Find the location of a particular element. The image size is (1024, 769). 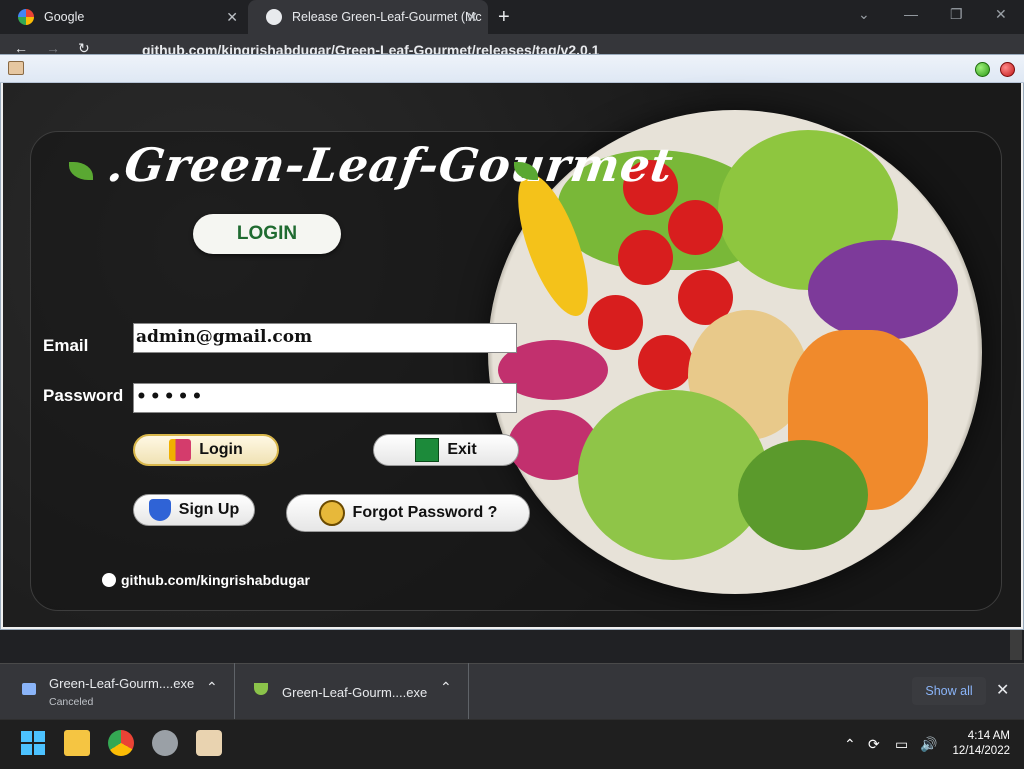

exit-button-label: Exit is located at coordinates (462, 449).